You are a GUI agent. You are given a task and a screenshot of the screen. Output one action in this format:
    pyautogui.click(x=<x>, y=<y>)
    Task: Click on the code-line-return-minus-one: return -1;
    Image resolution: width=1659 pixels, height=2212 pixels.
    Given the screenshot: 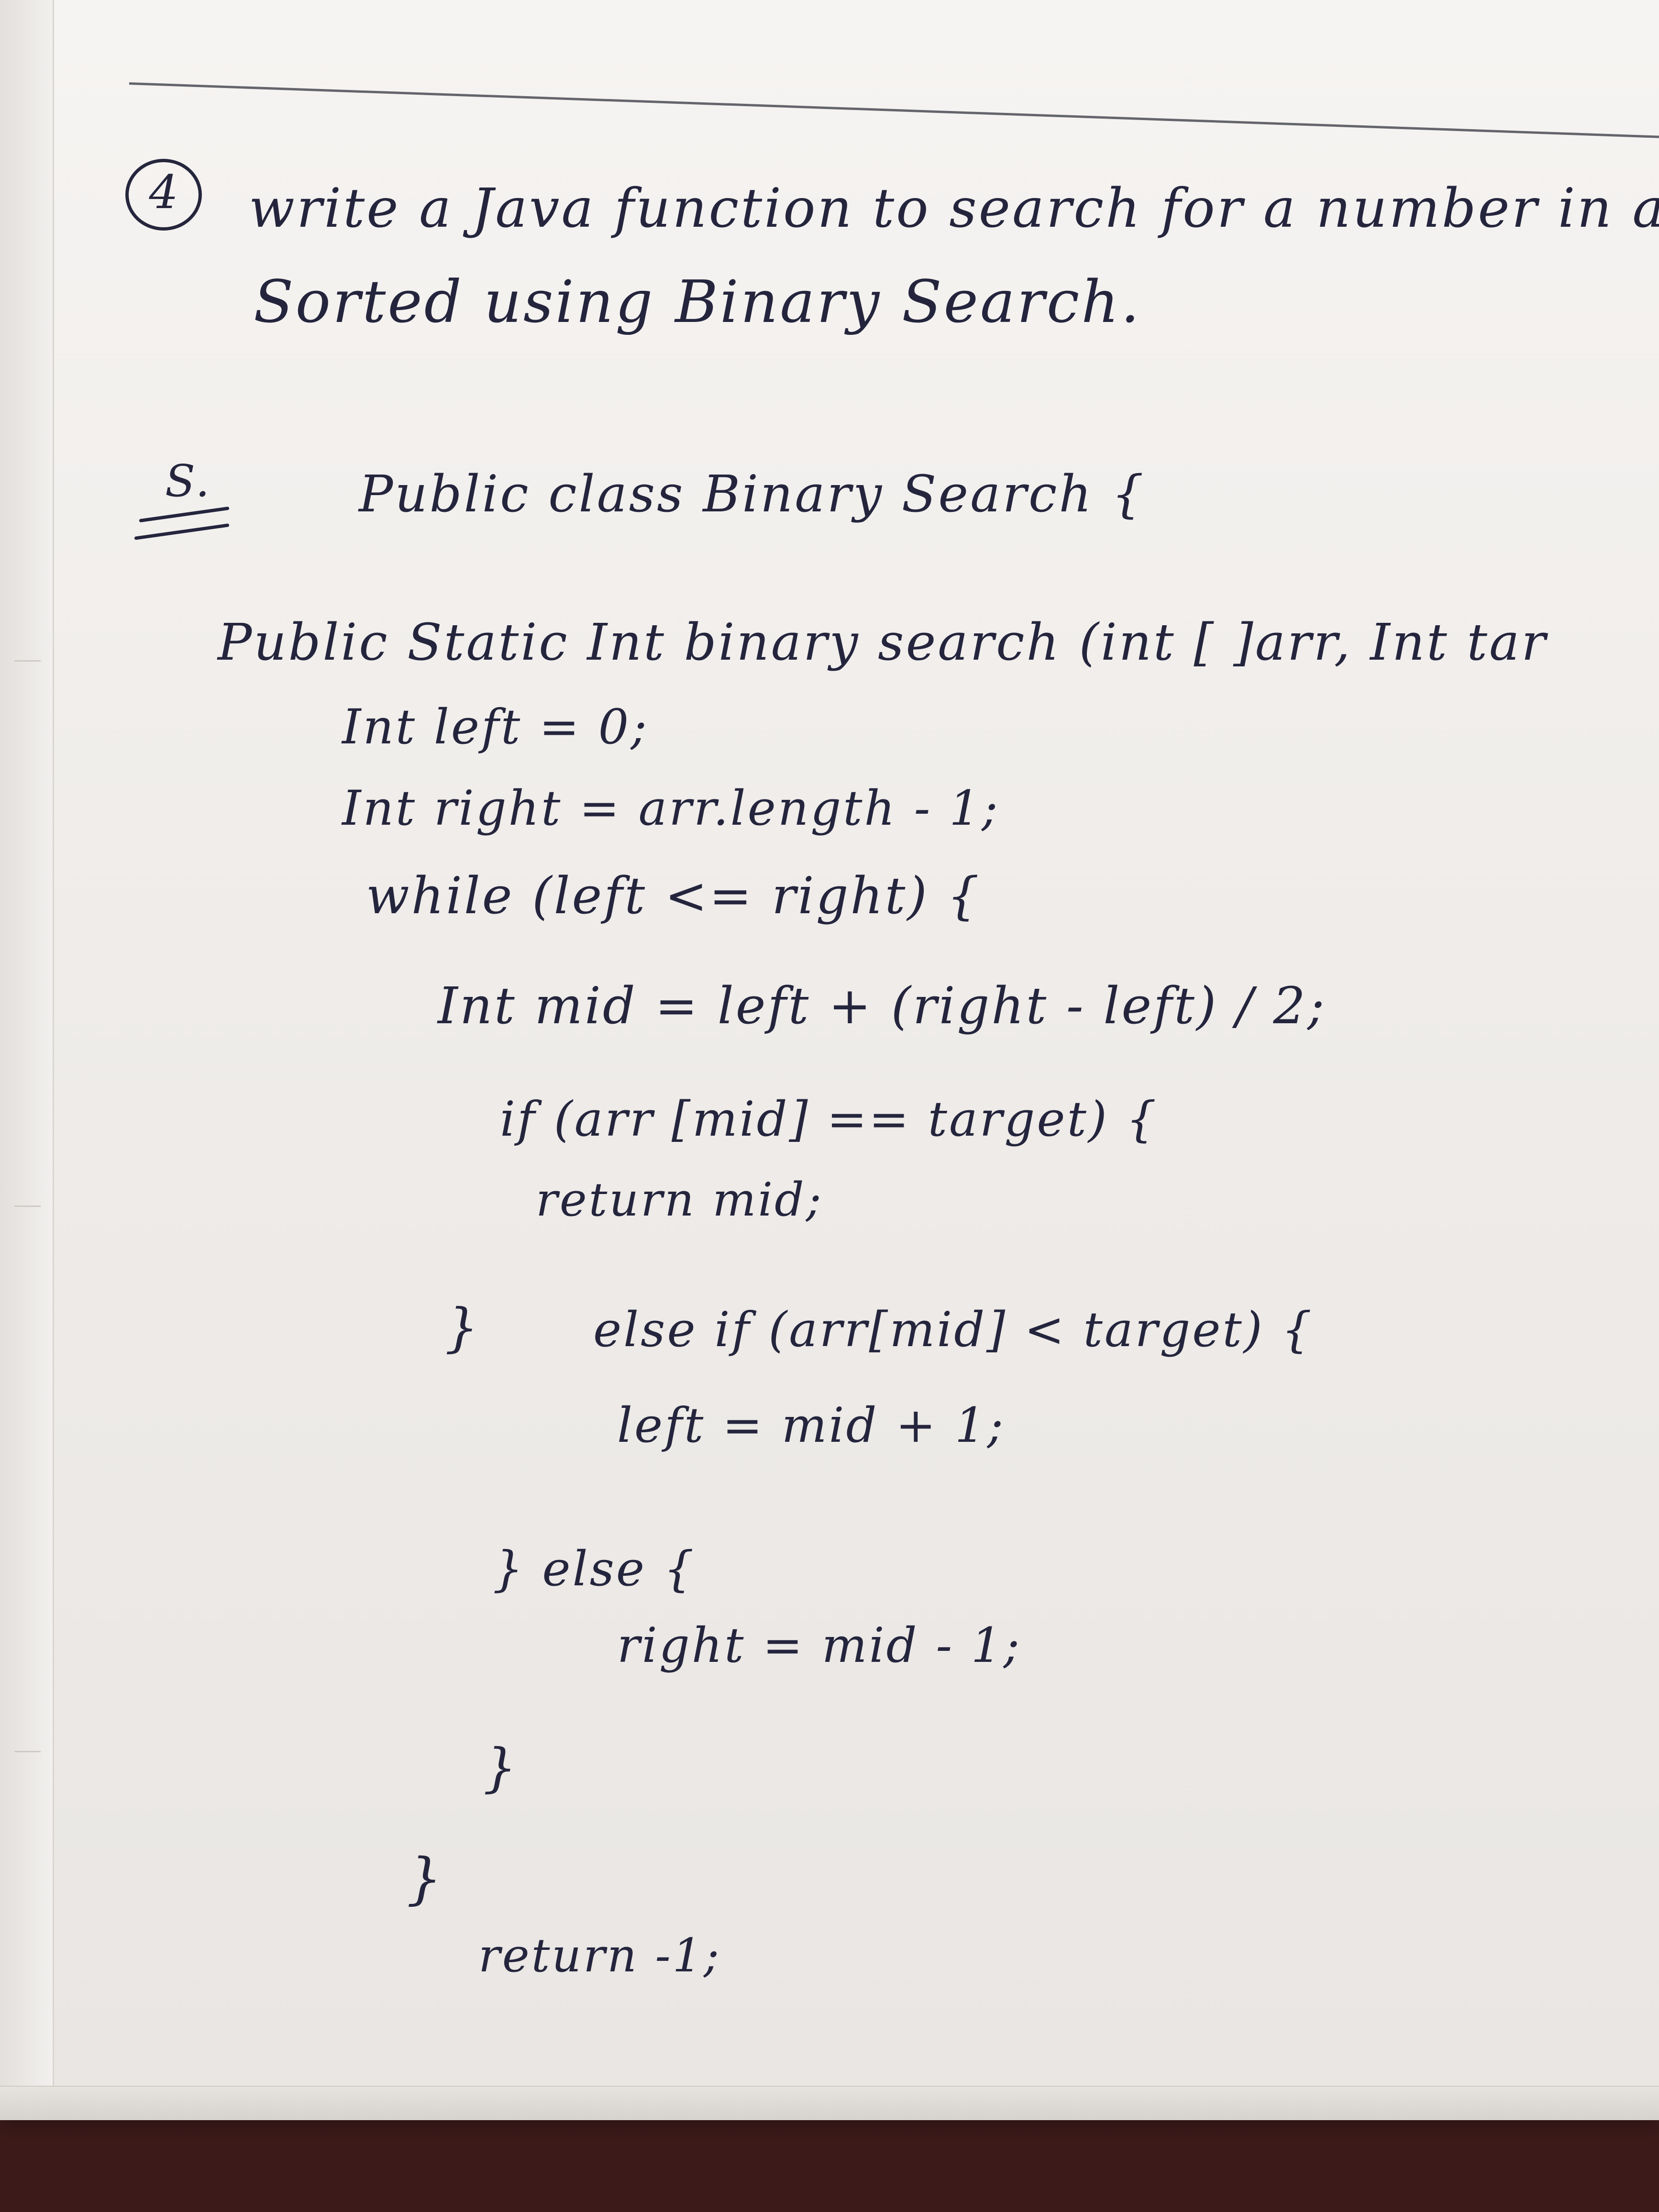 What is the action you would take?
    pyautogui.click(x=599, y=1955)
    